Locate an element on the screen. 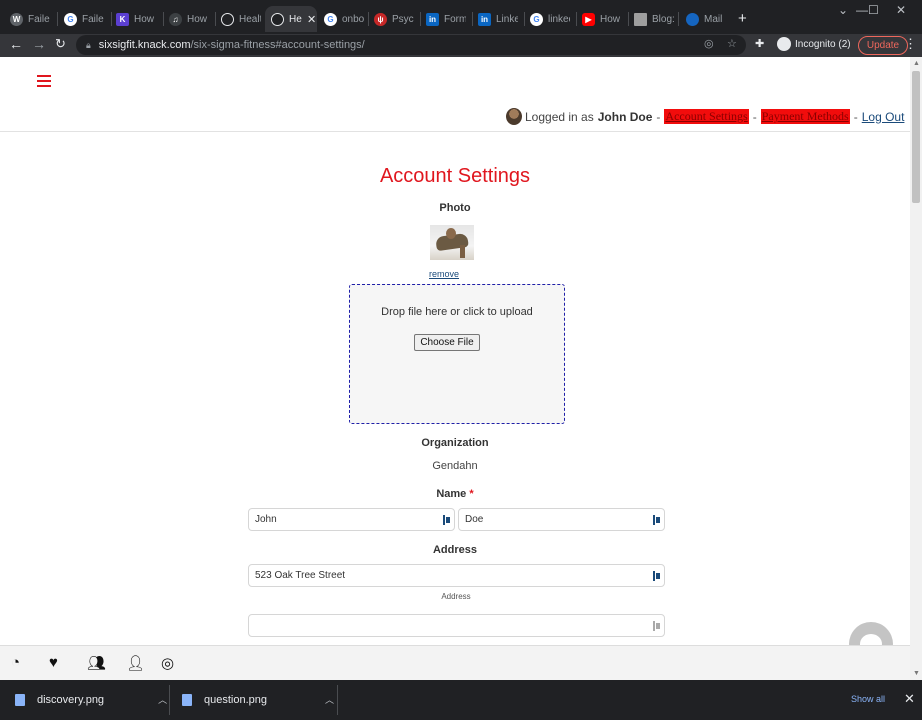  browser-tab: KHow t is located at coordinates (136, 19).